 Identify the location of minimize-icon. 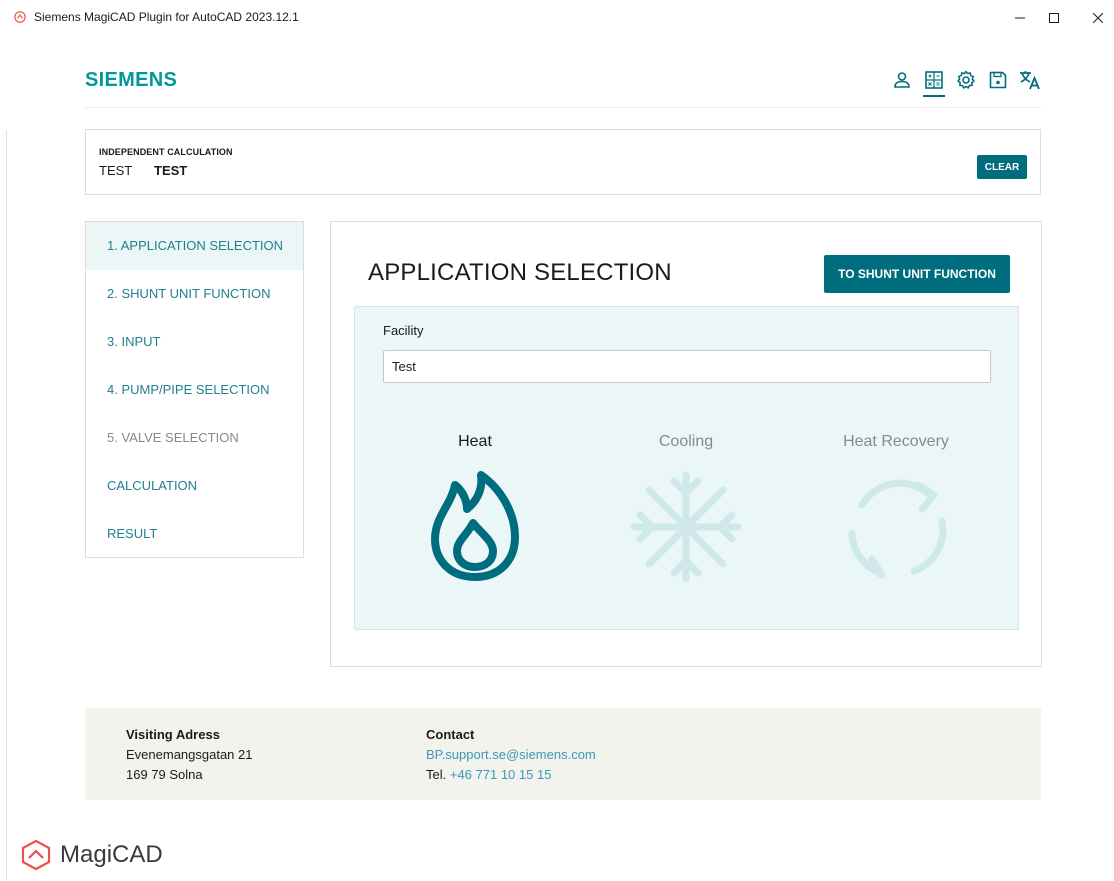
(1020, 18).